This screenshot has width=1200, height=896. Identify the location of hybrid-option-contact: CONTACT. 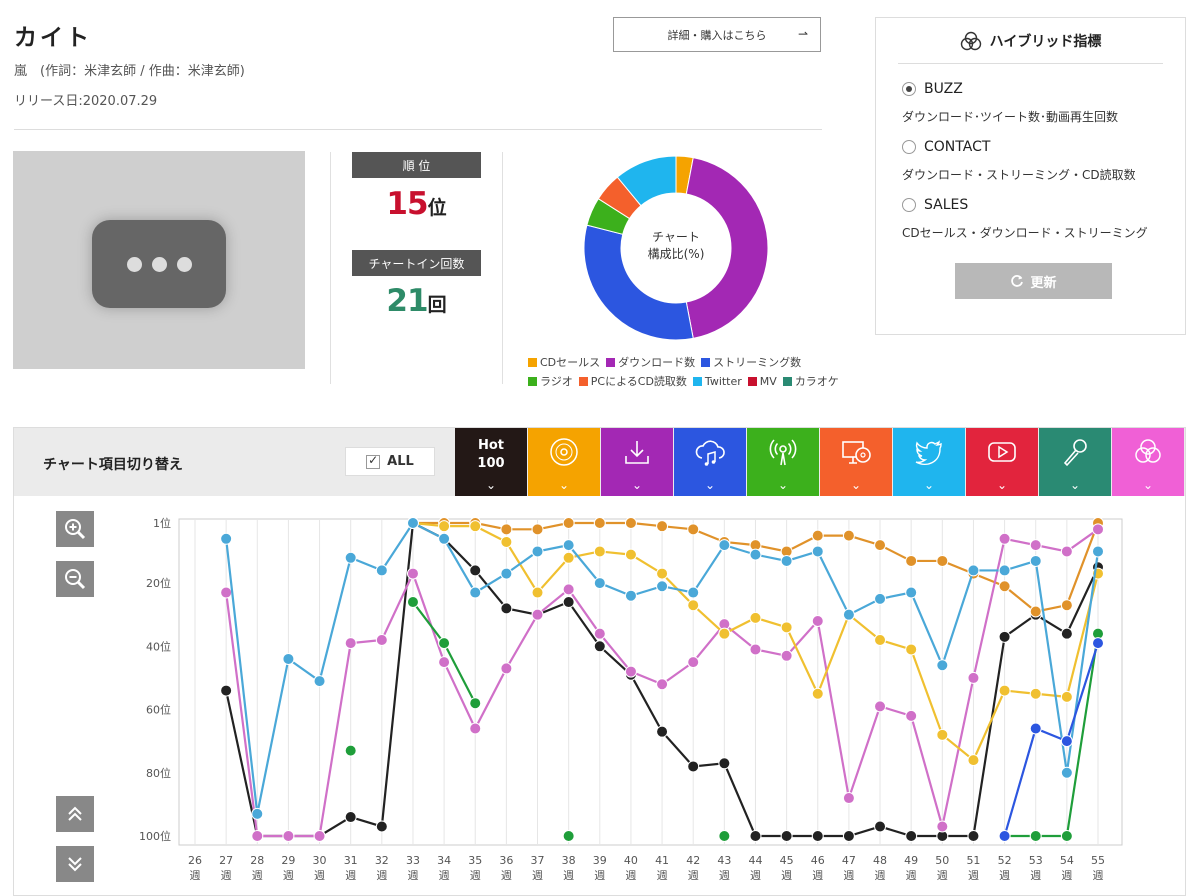
(946, 147).